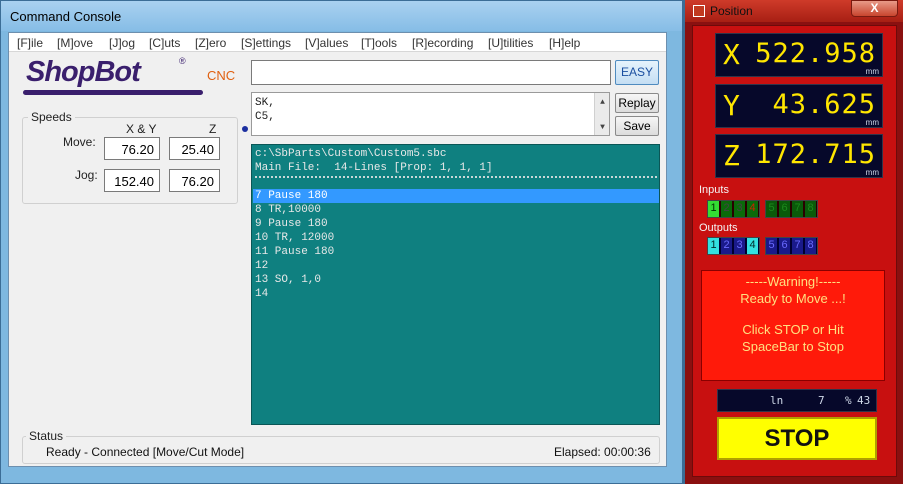  Describe the element at coordinates (456, 177) in the screenshot. I see `program-separator` at that location.